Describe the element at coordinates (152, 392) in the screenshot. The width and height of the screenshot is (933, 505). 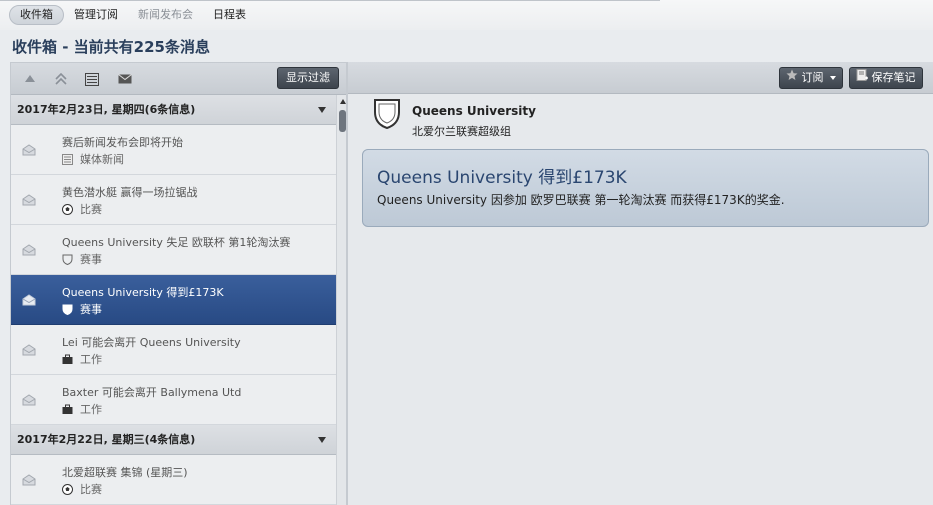
I see `message-title: Baxter 可能会离开 Ballymena Utd` at that location.